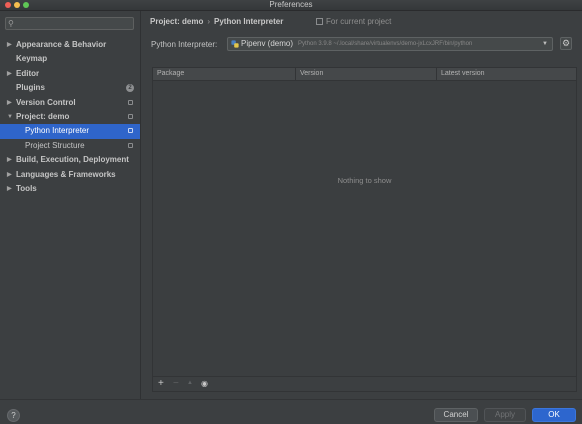 The image size is (582, 424). Describe the element at coordinates (70, 59) in the screenshot. I see `sidebar-item-keymap: Keymap` at that location.